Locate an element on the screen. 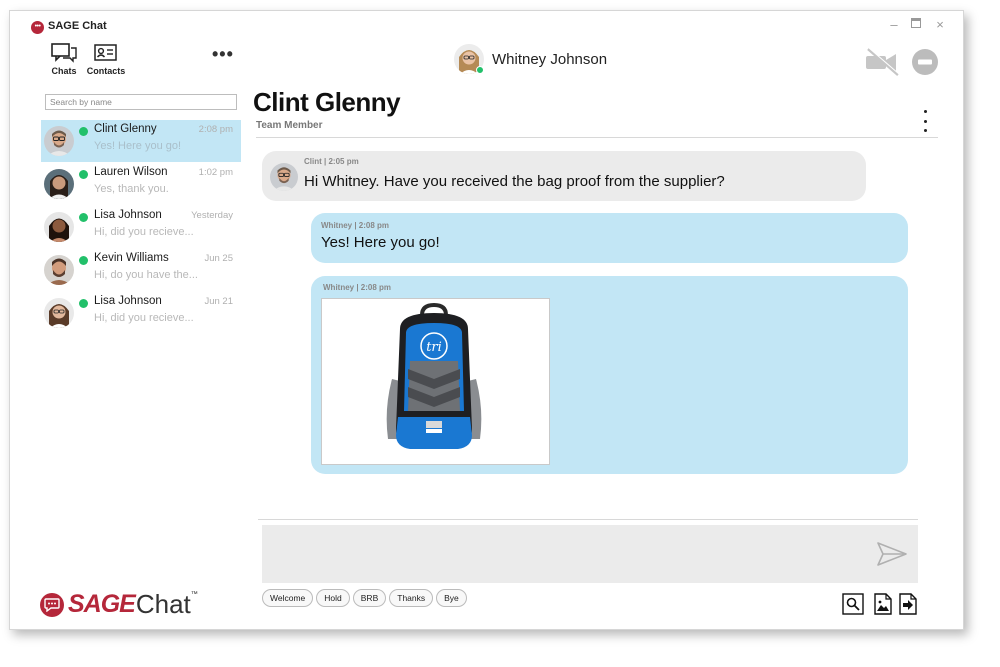  send-file-icon is located at coordinates (908, 604).